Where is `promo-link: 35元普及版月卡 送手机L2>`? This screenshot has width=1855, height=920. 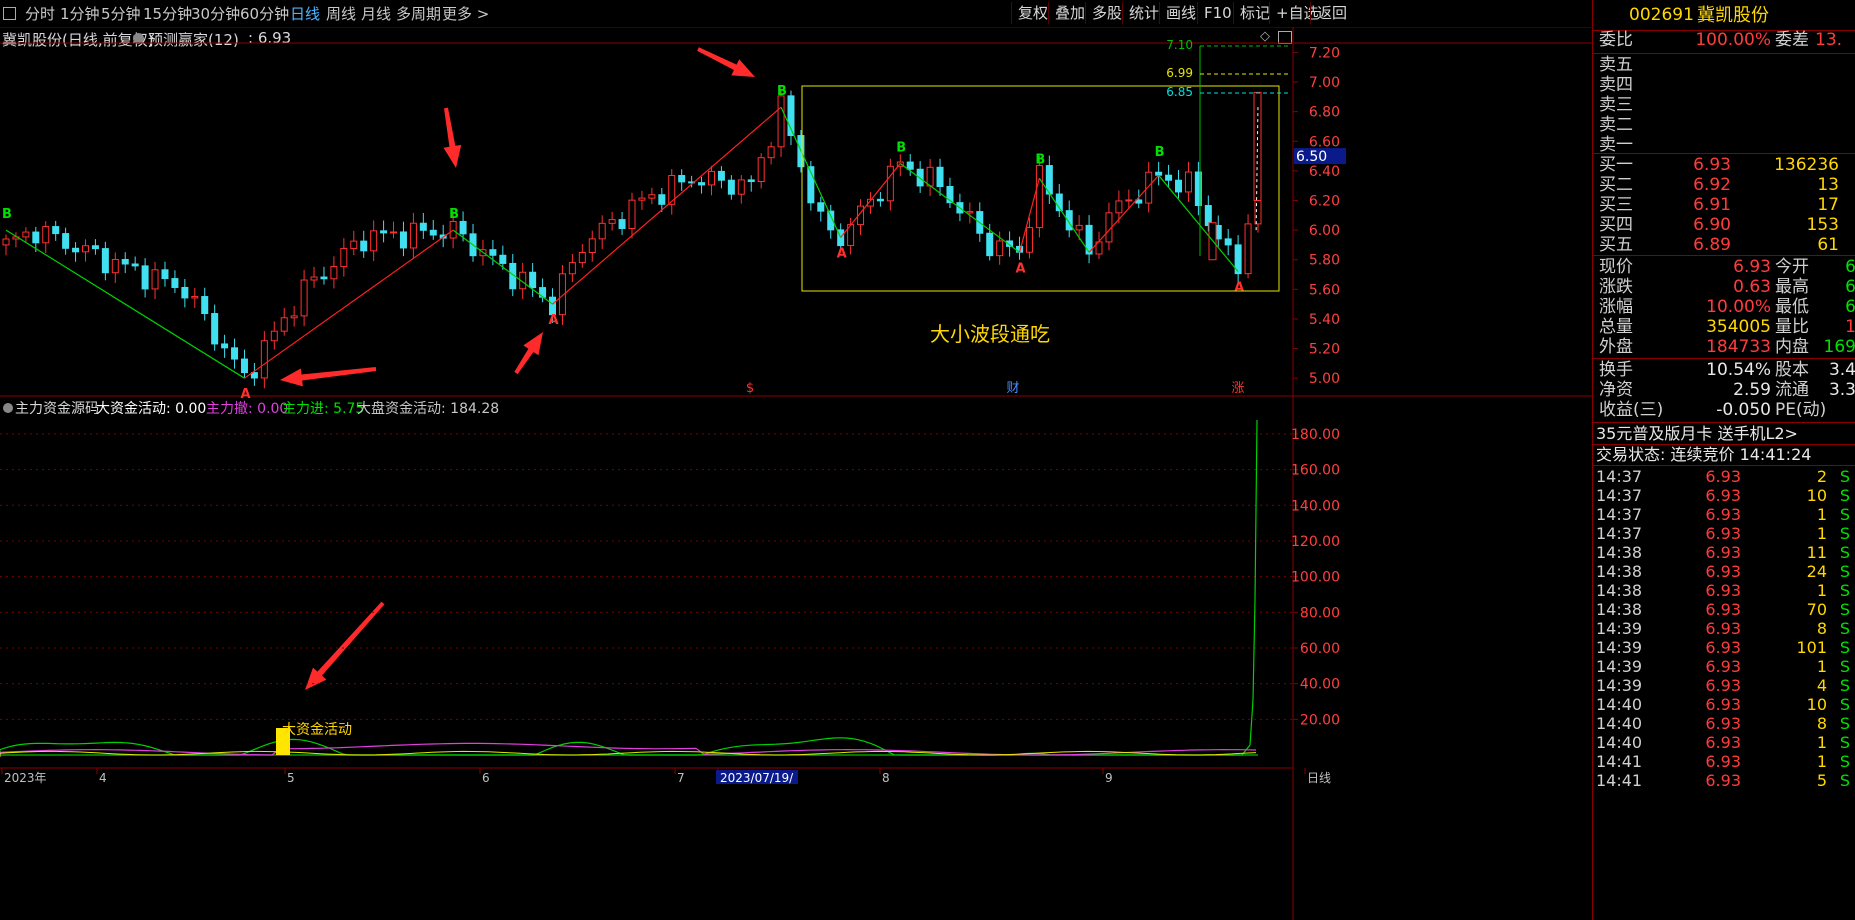
promo-link: 35元普及版月卡 送手机L2> is located at coordinates (1724, 433).